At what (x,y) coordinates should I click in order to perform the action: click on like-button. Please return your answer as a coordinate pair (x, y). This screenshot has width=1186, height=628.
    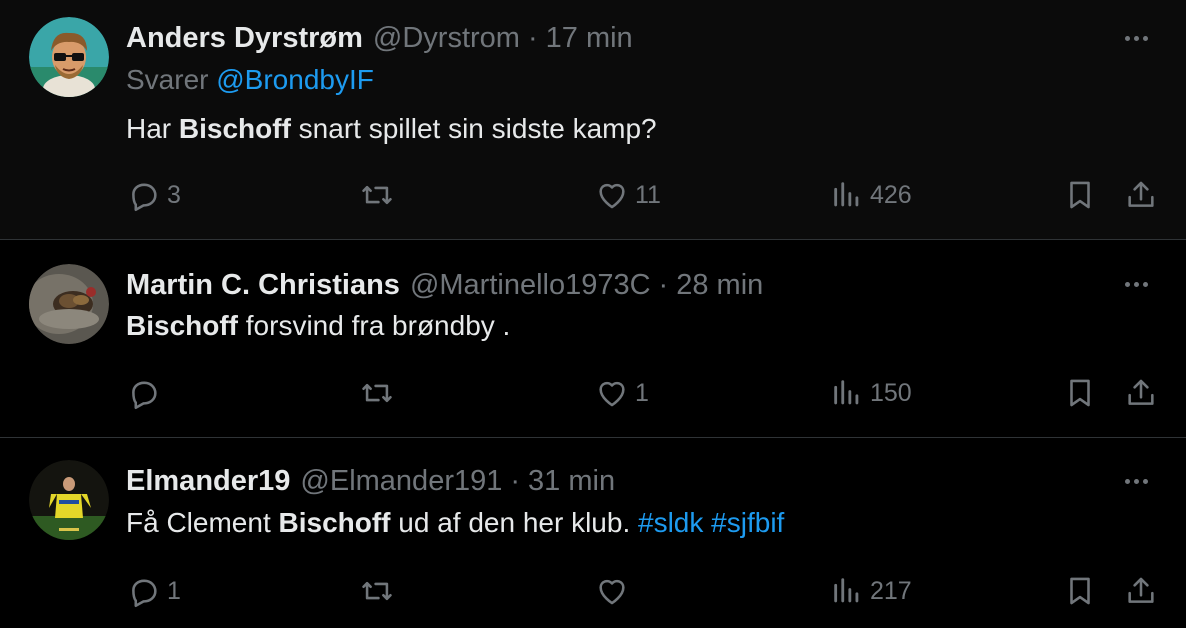
    Looking at the image, I should click on (615, 591).